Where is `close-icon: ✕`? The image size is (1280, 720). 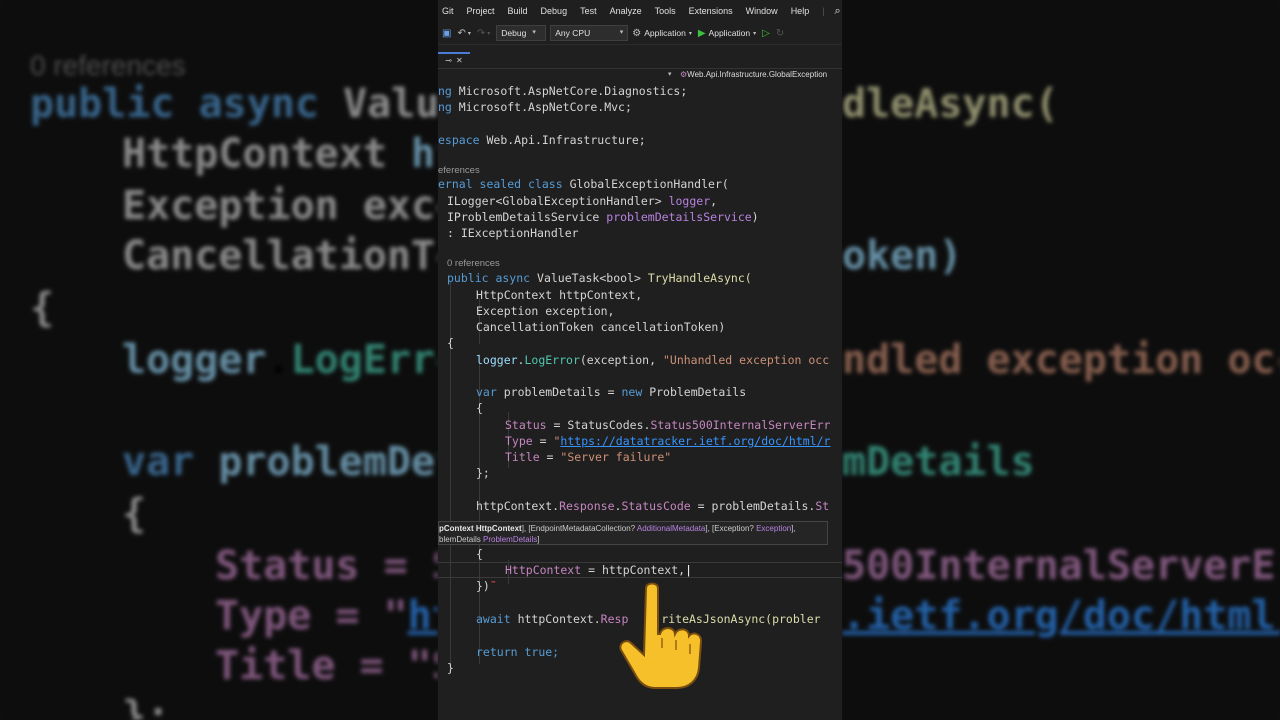
close-icon: ✕ is located at coordinates (459, 60).